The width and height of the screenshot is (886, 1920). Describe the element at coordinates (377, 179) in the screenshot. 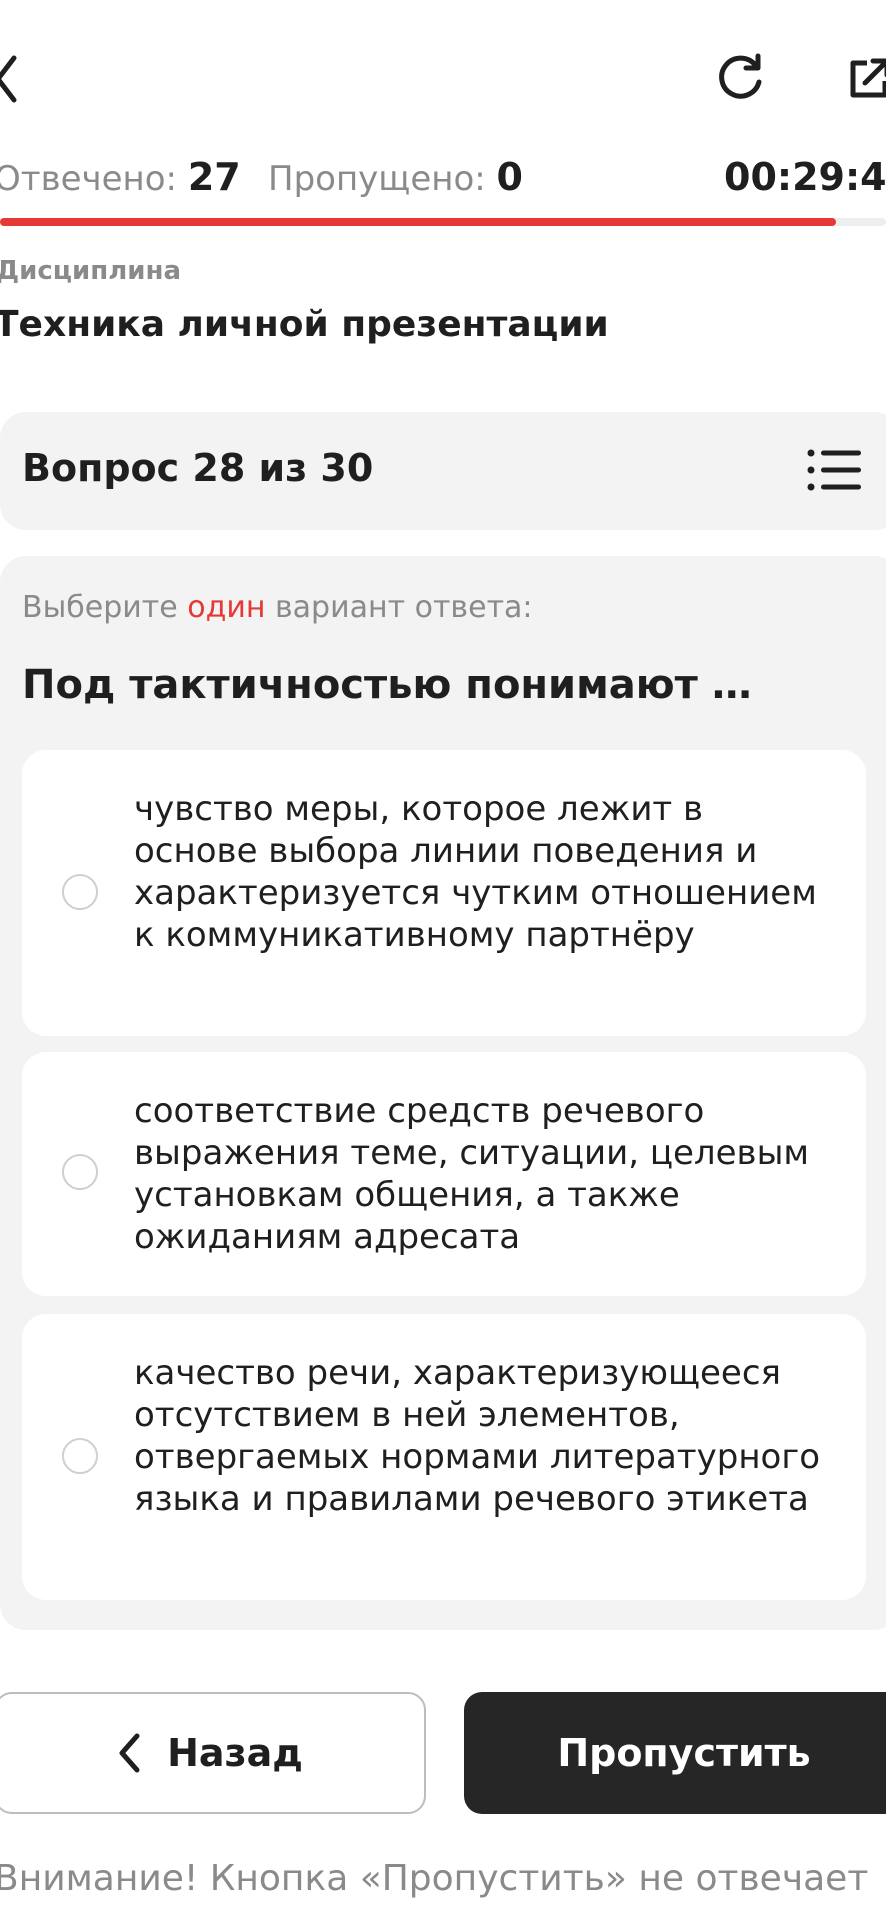

I see `skipped-label: Пропущено:` at that location.